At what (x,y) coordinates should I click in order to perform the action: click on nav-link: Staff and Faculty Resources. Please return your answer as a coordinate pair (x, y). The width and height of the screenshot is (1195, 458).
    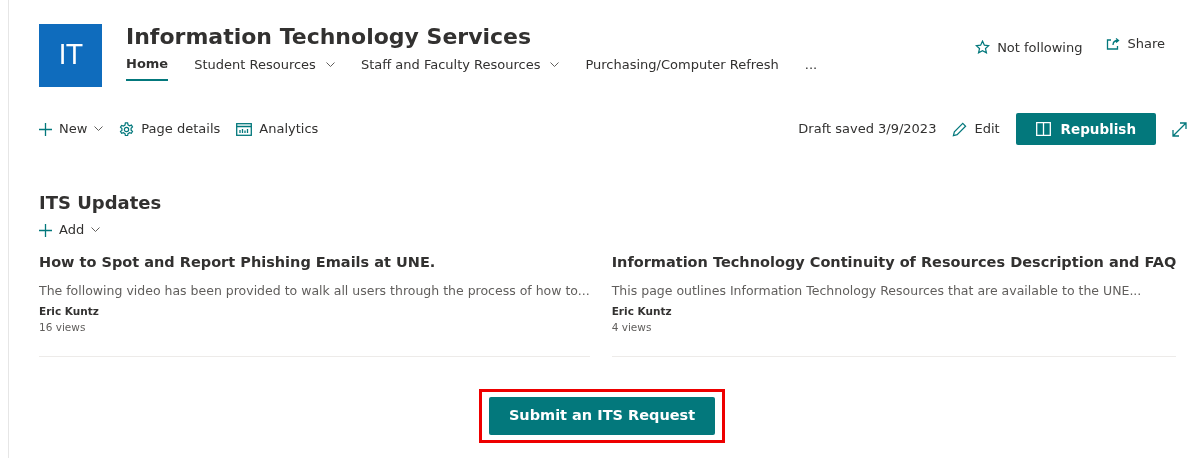
    Looking at the image, I should click on (460, 67).